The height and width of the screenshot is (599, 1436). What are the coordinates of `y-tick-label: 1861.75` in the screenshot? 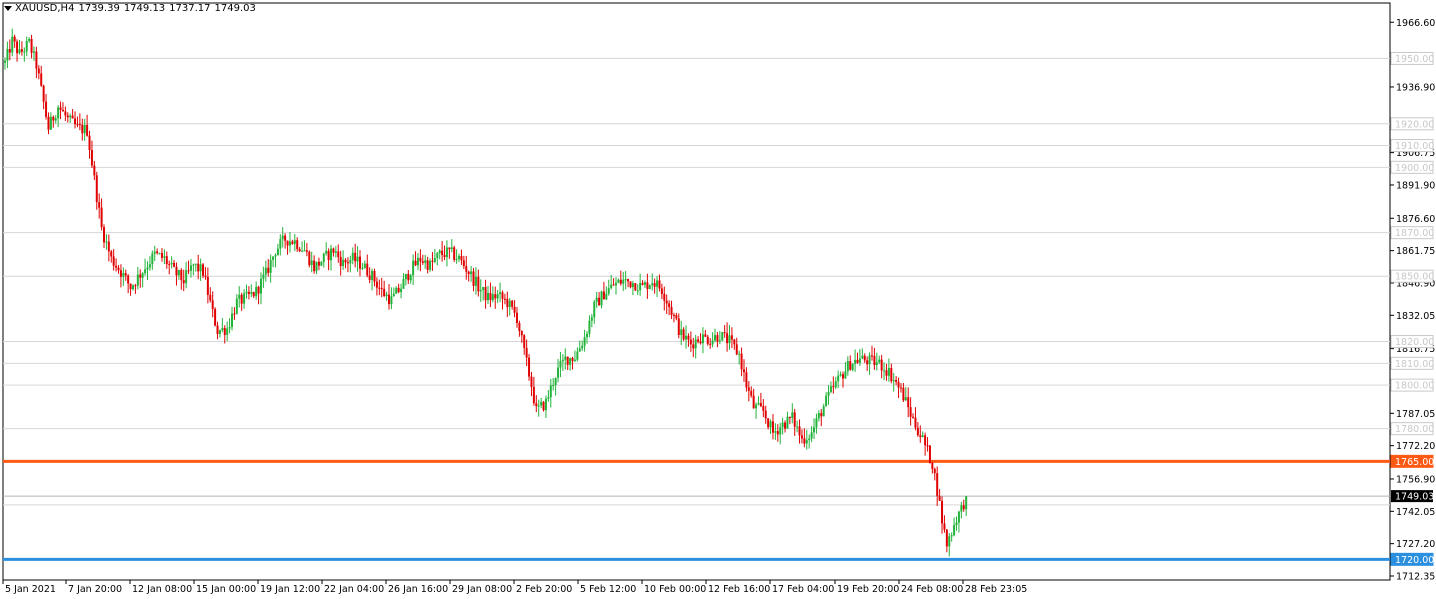 It's located at (1415, 251).